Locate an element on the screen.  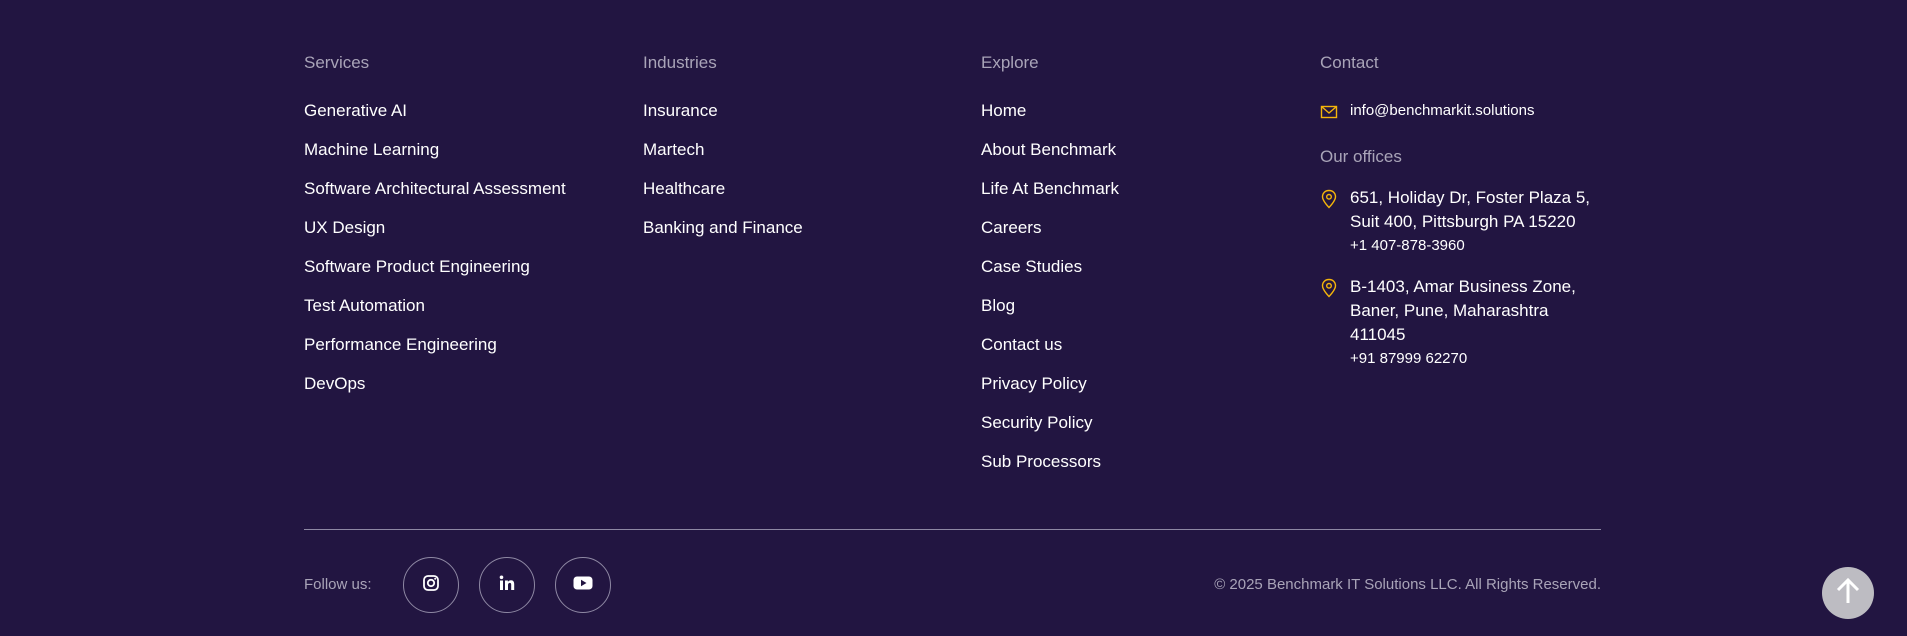
office-phone: +1 407-878-3960 is located at coordinates (1470, 246).